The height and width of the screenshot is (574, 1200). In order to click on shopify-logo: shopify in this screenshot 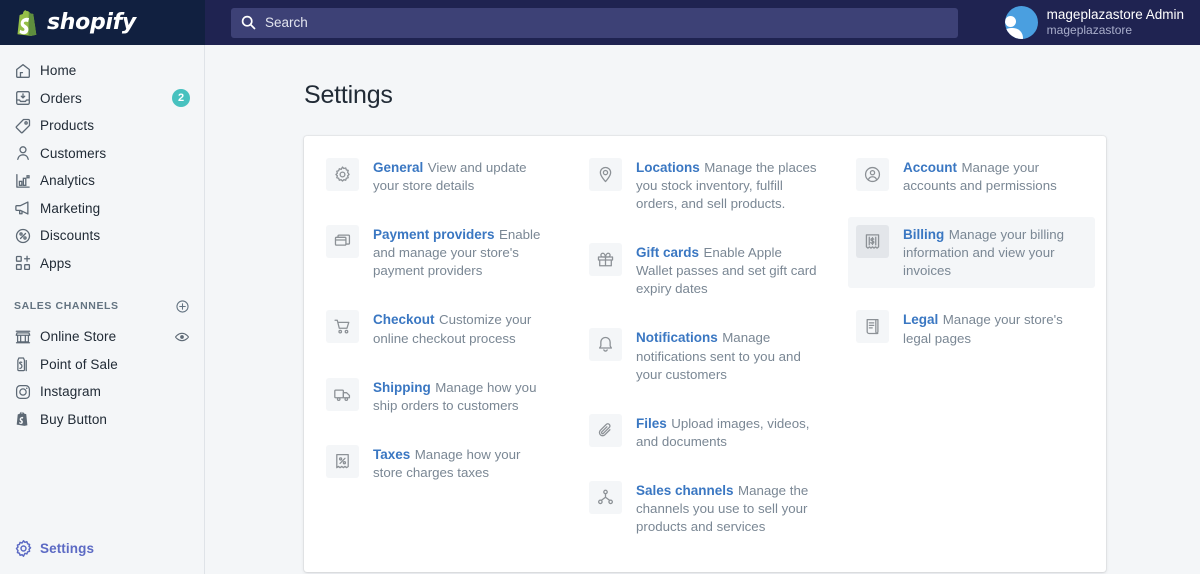, I will do `click(75, 22)`.